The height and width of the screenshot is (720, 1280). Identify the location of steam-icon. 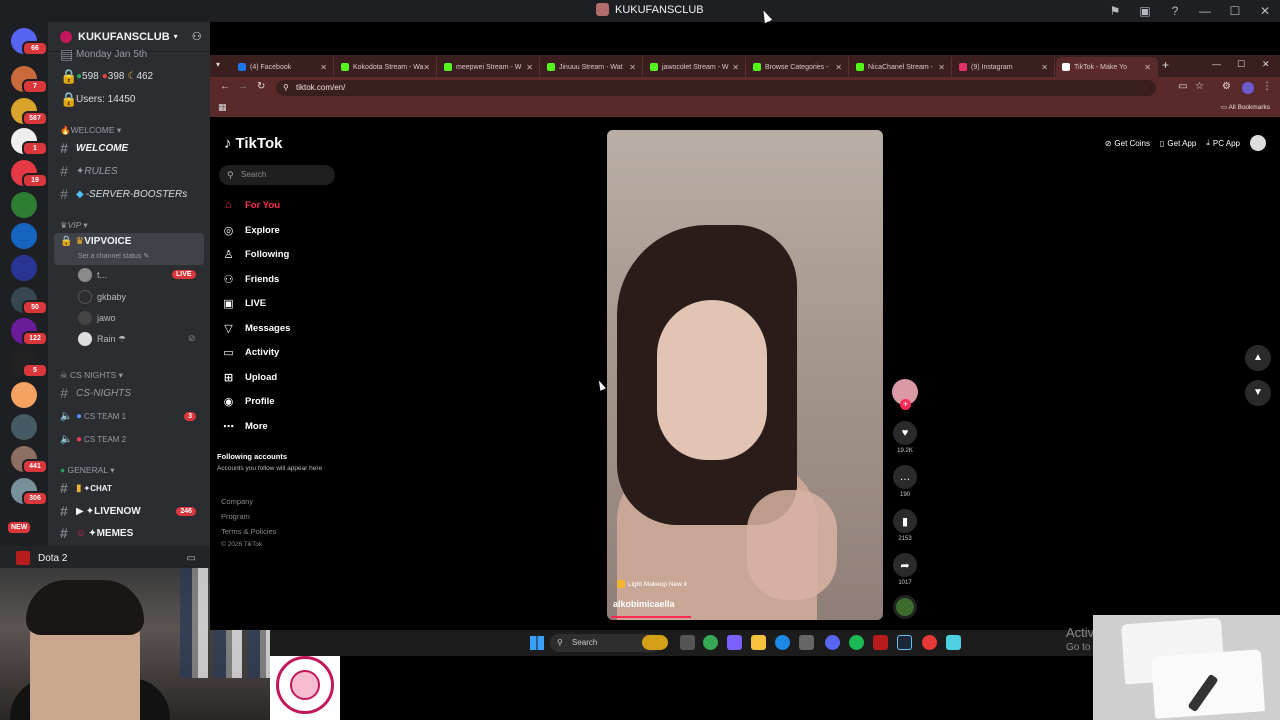
(904, 642).